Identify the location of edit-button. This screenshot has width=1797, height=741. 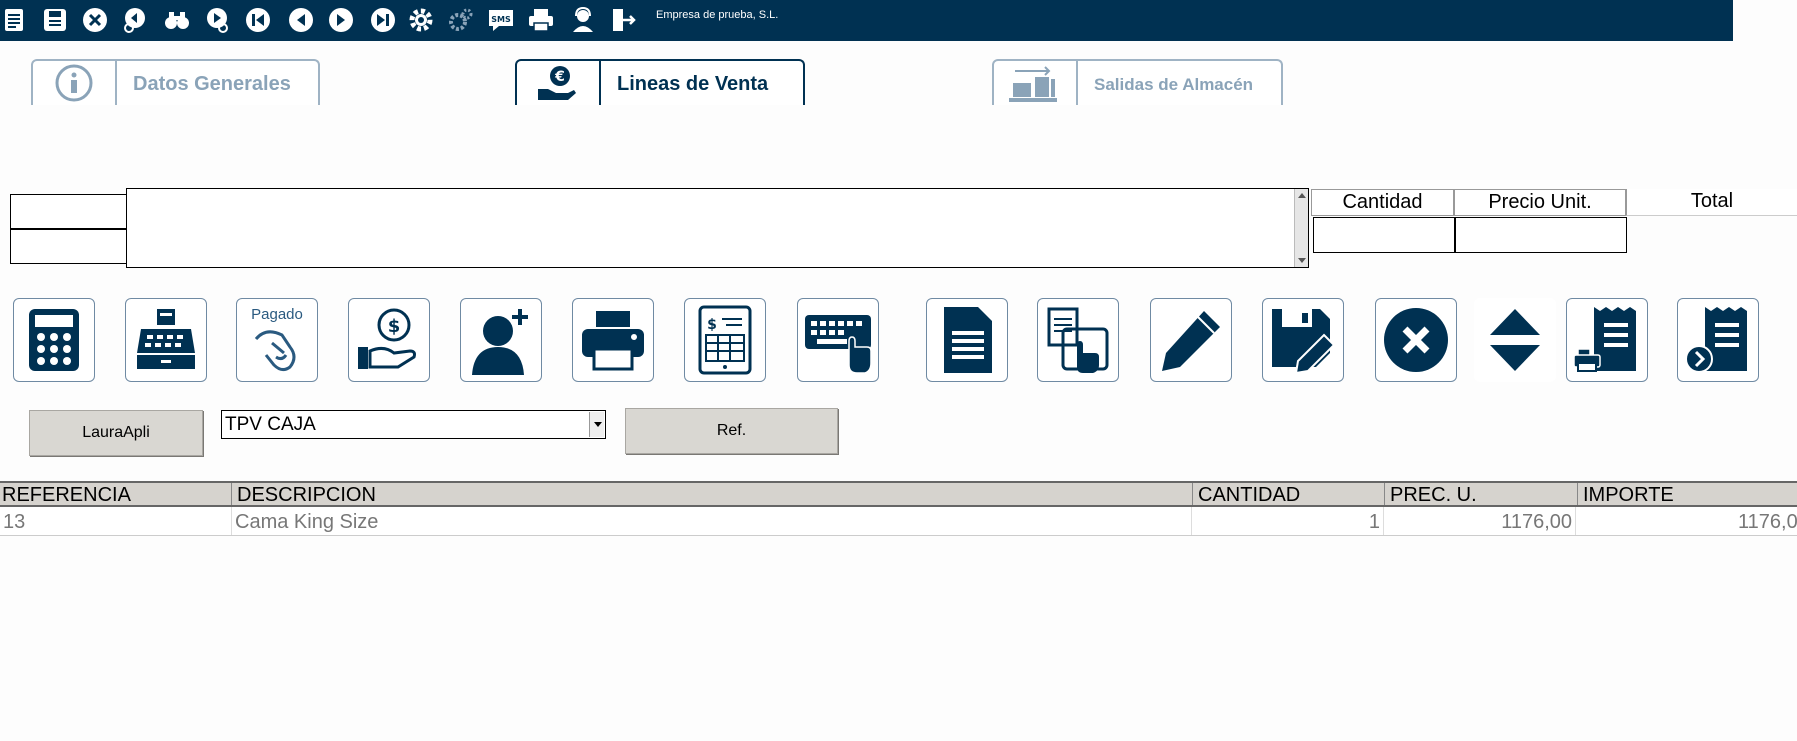
(1191, 340).